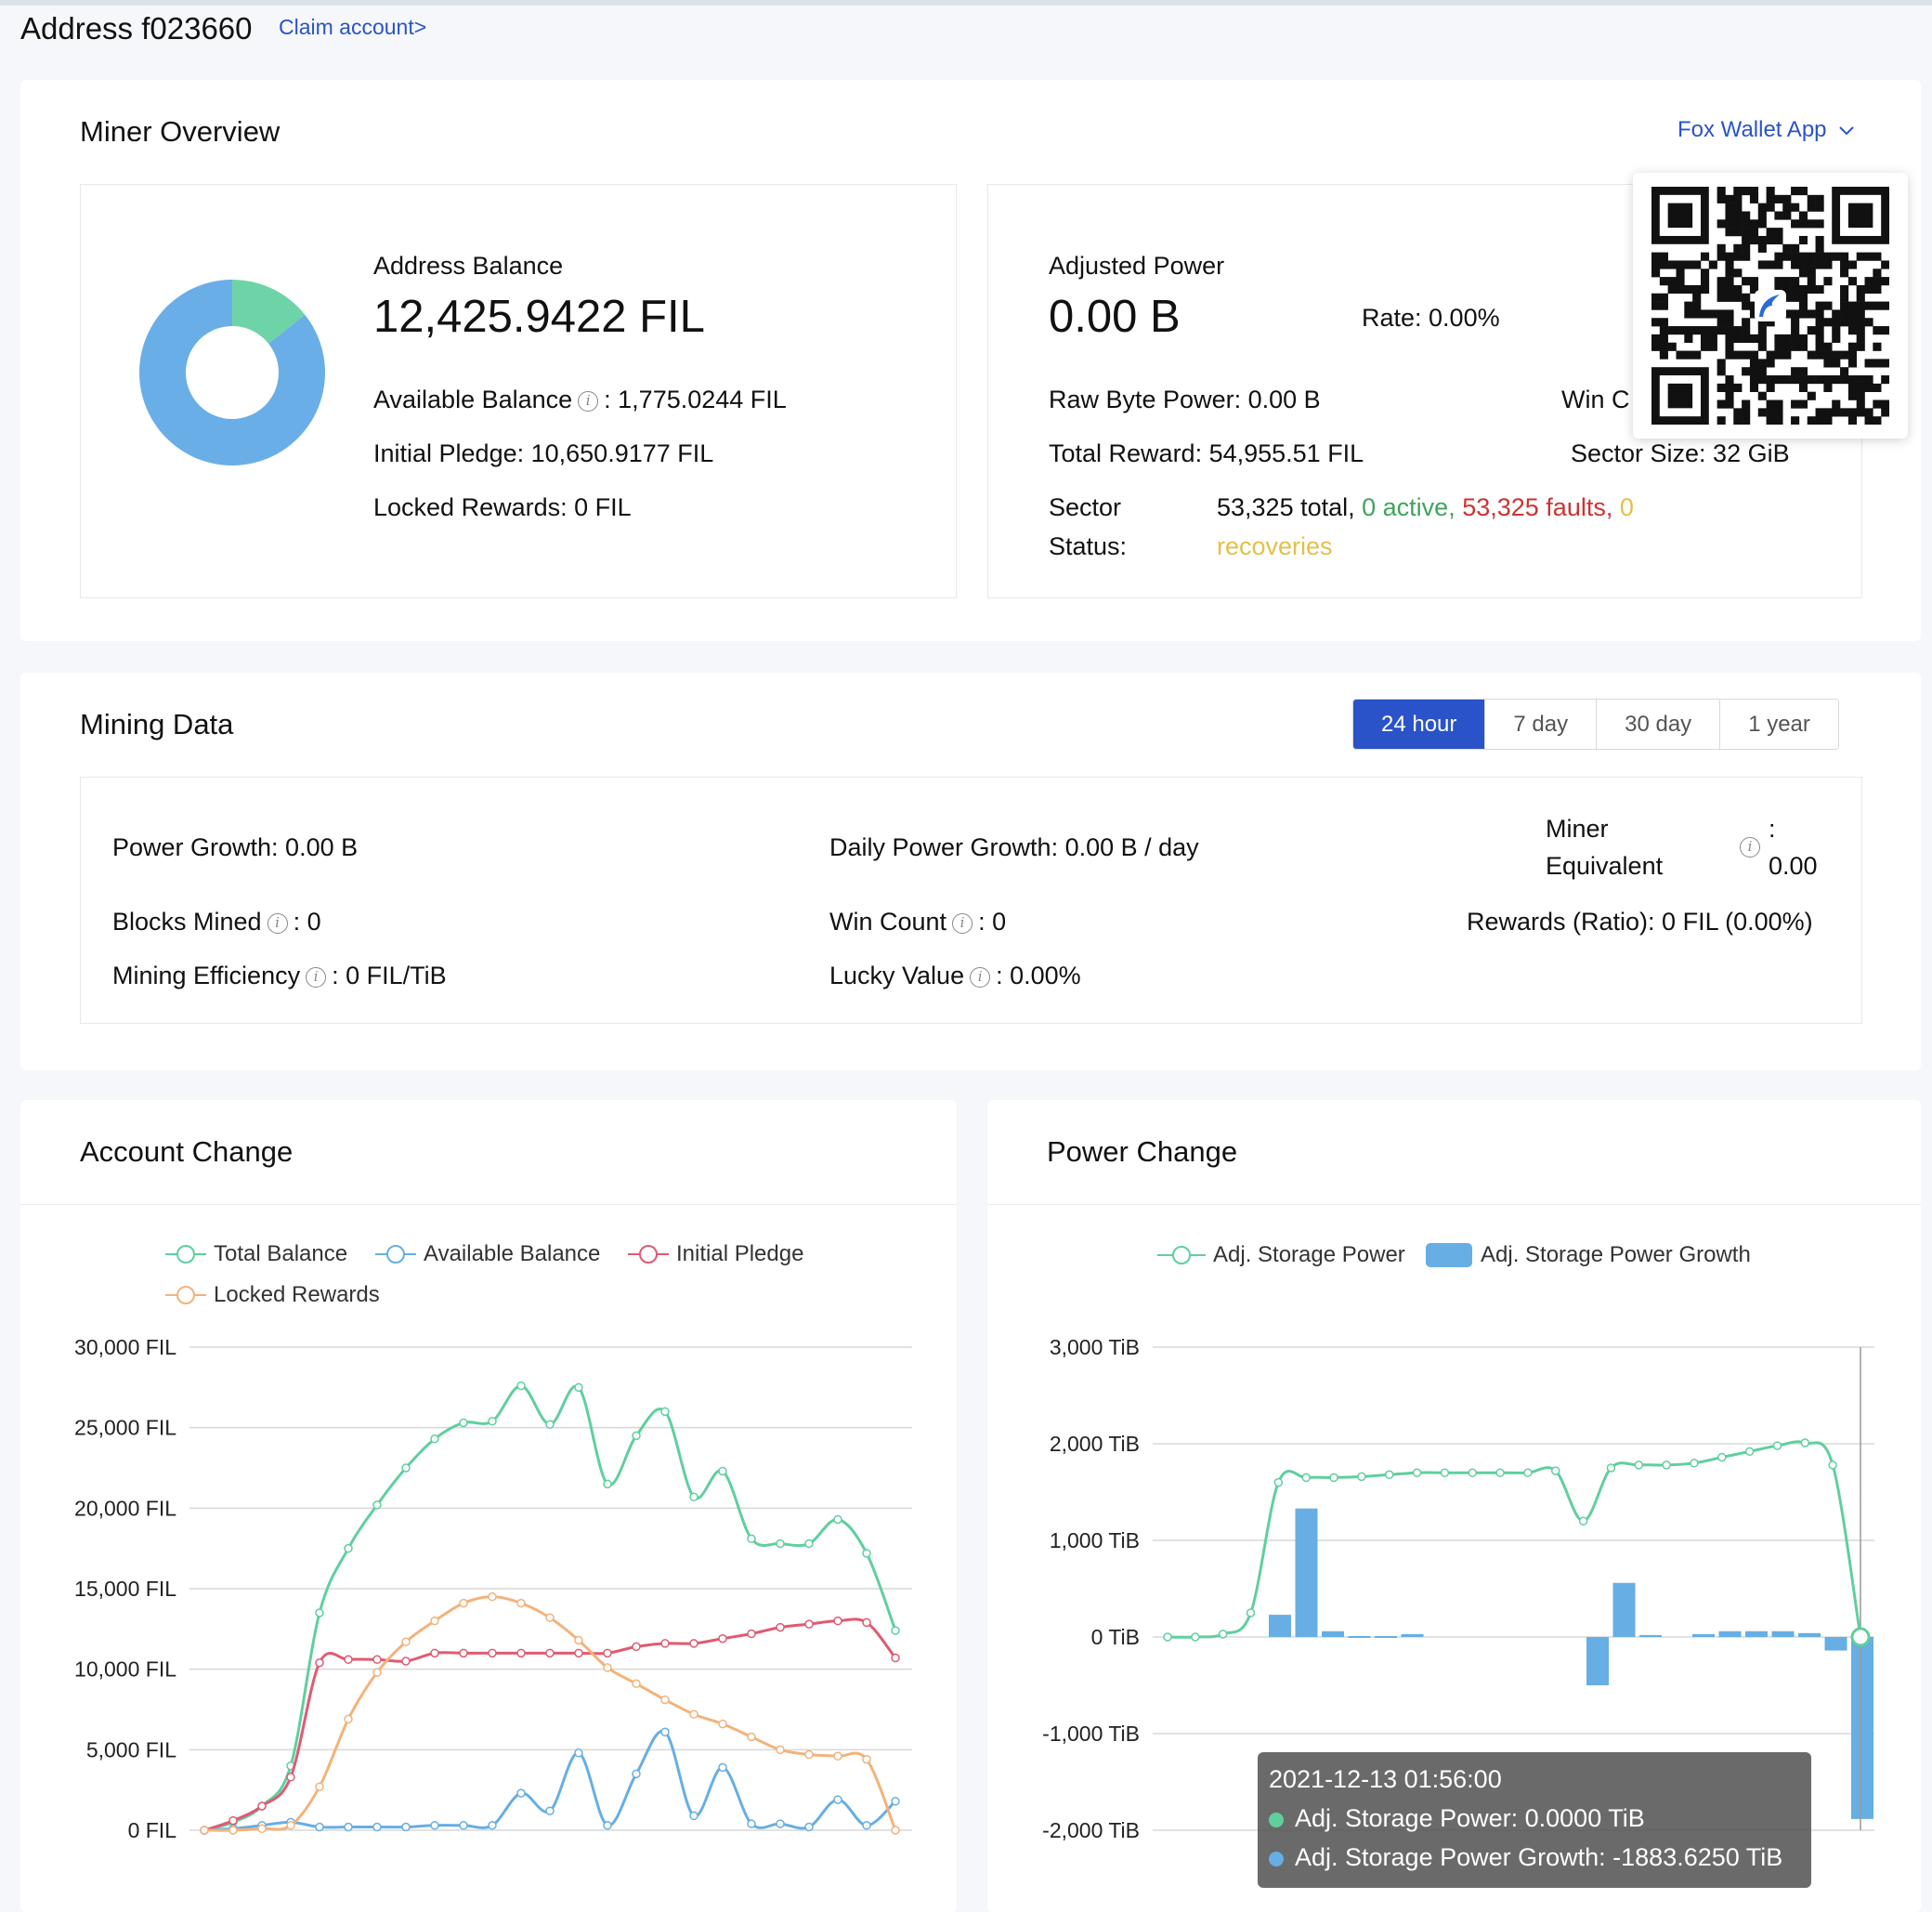 The image size is (1932, 1912). I want to click on legend-adj-storage-power-growth: Adj. Storage Power Growth, so click(1588, 1255).